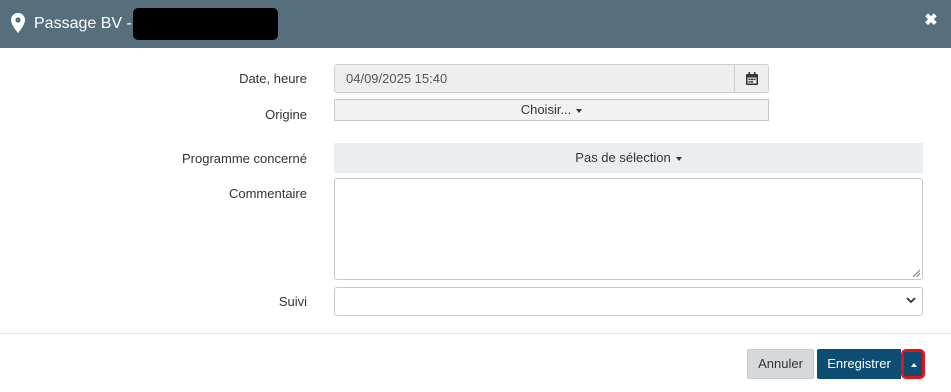  What do you see at coordinates (273, 78) in the screenshot?
I see `date-label: Date, heure` at bounding box center [273, 78].